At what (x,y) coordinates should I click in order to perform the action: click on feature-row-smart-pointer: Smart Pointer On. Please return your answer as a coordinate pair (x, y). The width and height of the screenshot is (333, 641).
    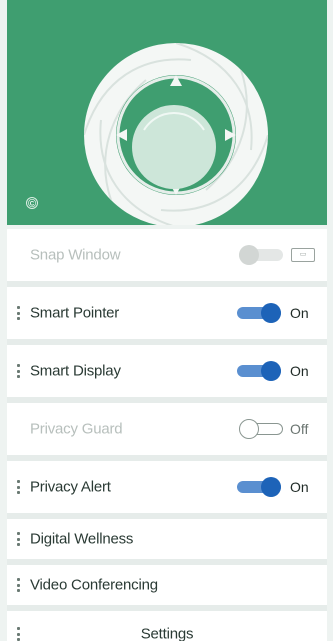
    Looking at the image, I should click on (167, 316).